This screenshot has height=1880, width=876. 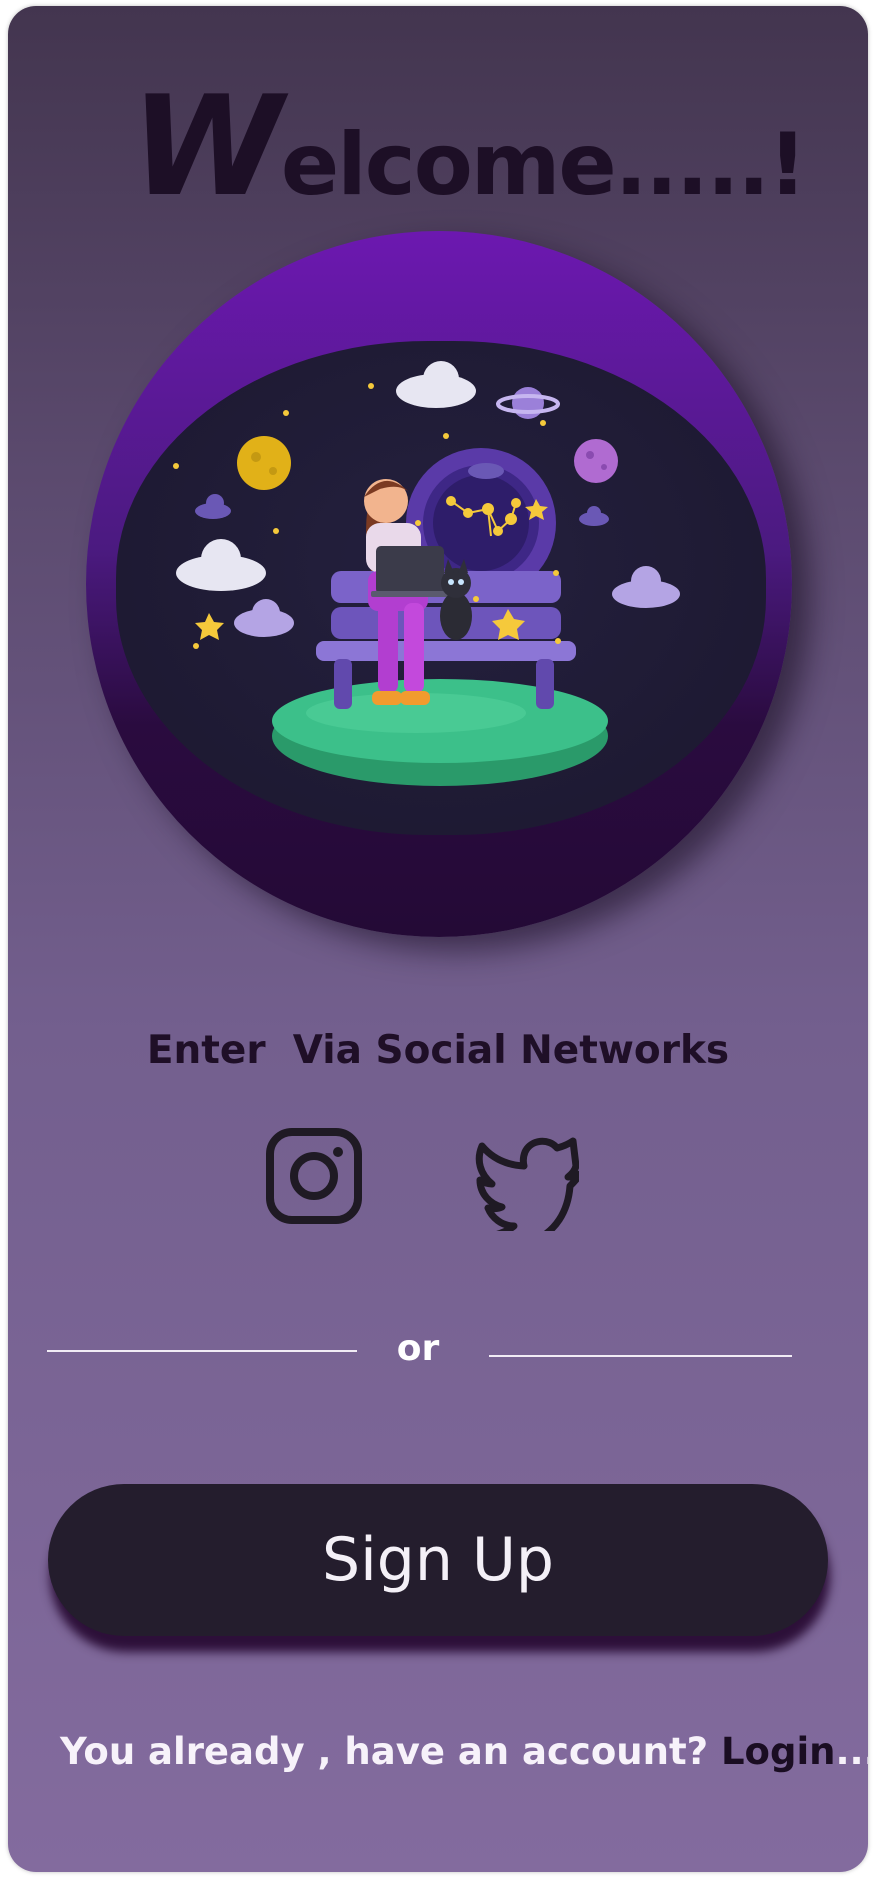 I want to click on login-link: Login, so click(x=778, y=1751).